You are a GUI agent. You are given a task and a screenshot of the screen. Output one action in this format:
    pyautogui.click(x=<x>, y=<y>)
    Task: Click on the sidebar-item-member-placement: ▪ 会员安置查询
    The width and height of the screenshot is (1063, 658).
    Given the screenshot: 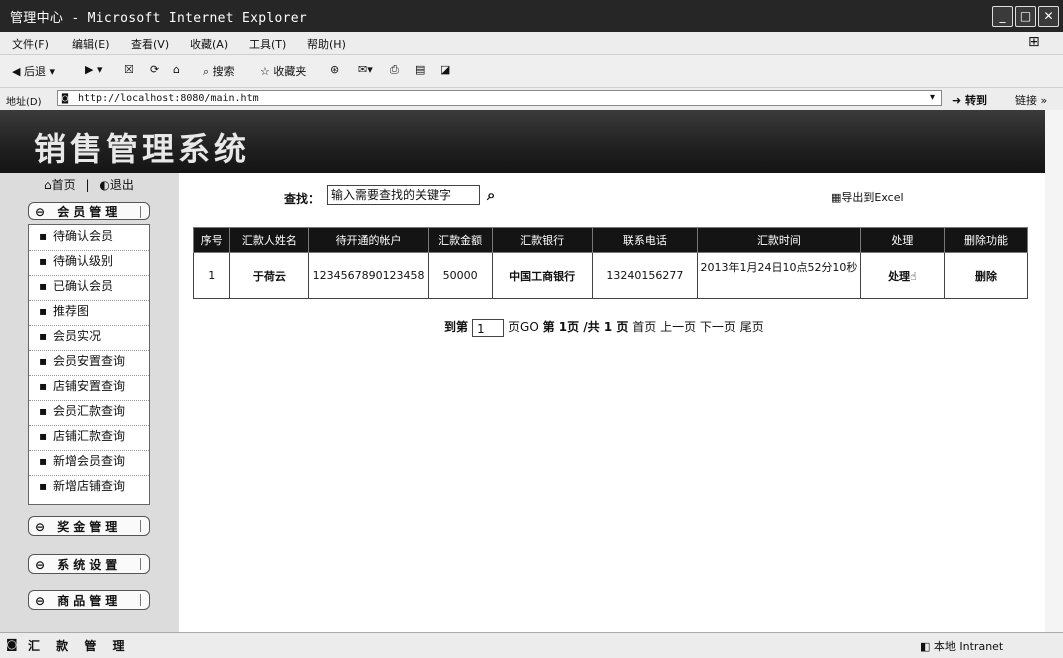 What is the action you would take?
    pyautogui.click(x=89, y=363)
    